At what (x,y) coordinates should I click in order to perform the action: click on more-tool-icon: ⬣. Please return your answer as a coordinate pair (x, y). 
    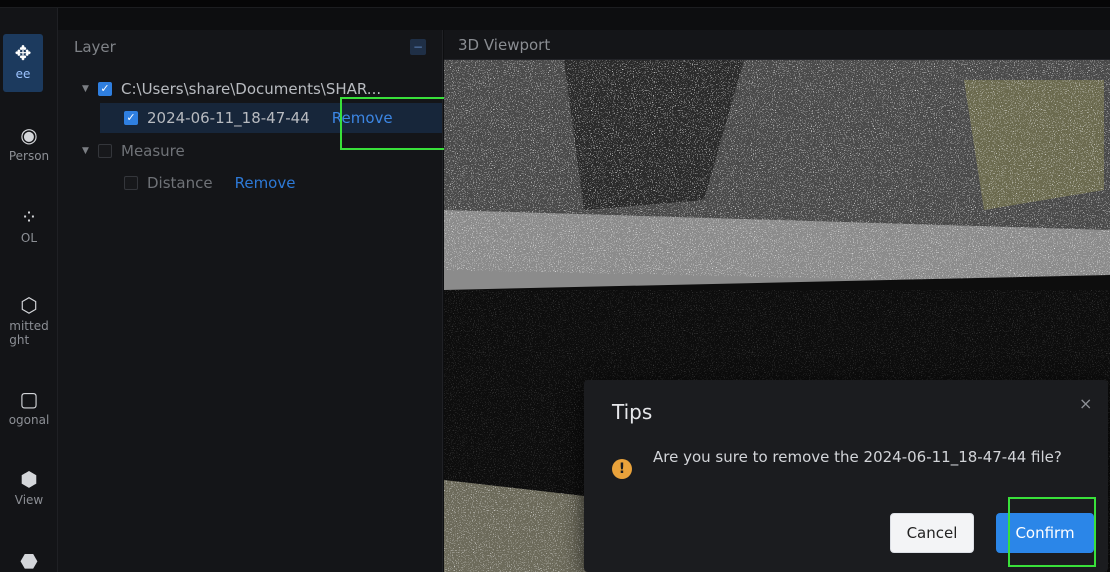
    Looking at the image, I should click on (29, 560).